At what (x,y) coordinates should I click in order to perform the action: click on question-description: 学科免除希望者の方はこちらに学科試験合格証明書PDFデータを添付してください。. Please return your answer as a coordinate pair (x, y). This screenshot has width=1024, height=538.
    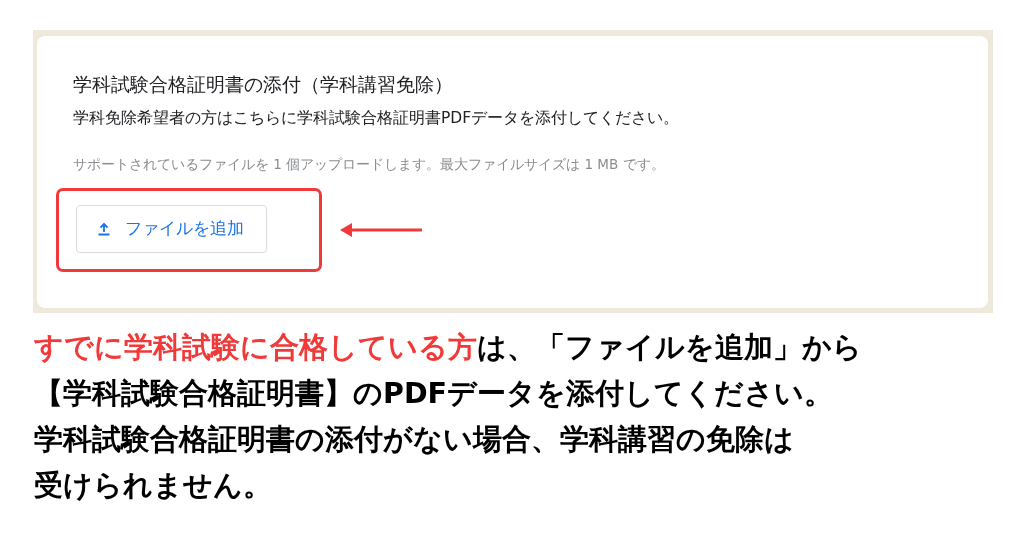
    Looking at the image, I should click on (377, 118).